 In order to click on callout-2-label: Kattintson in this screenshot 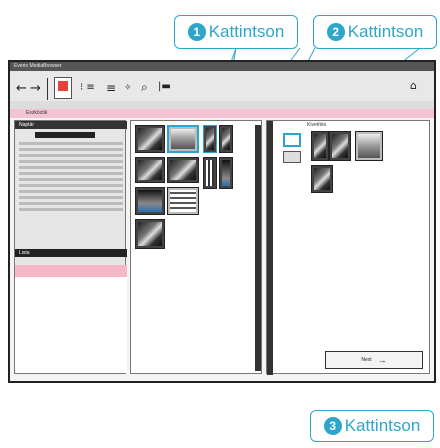, I will do `click(385, 31)`.